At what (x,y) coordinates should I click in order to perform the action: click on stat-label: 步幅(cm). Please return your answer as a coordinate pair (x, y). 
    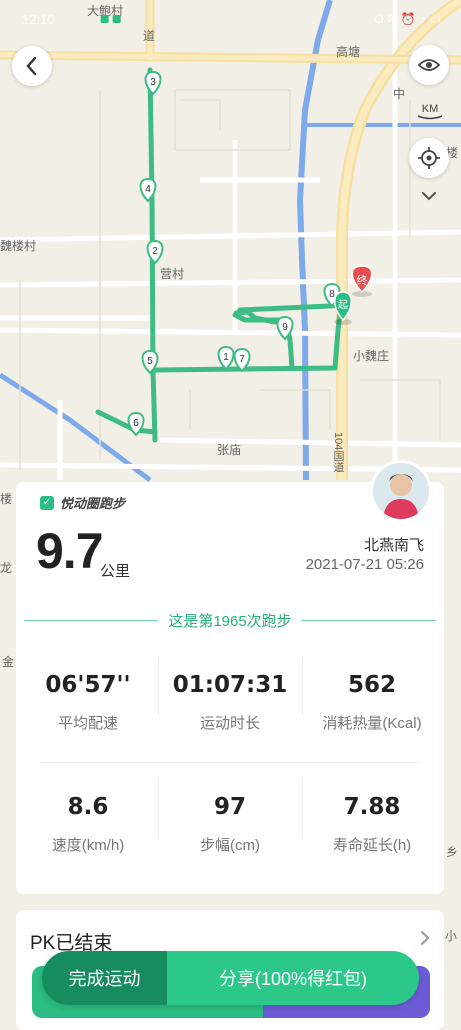
    Looking at the image, I should click on (230, 845).